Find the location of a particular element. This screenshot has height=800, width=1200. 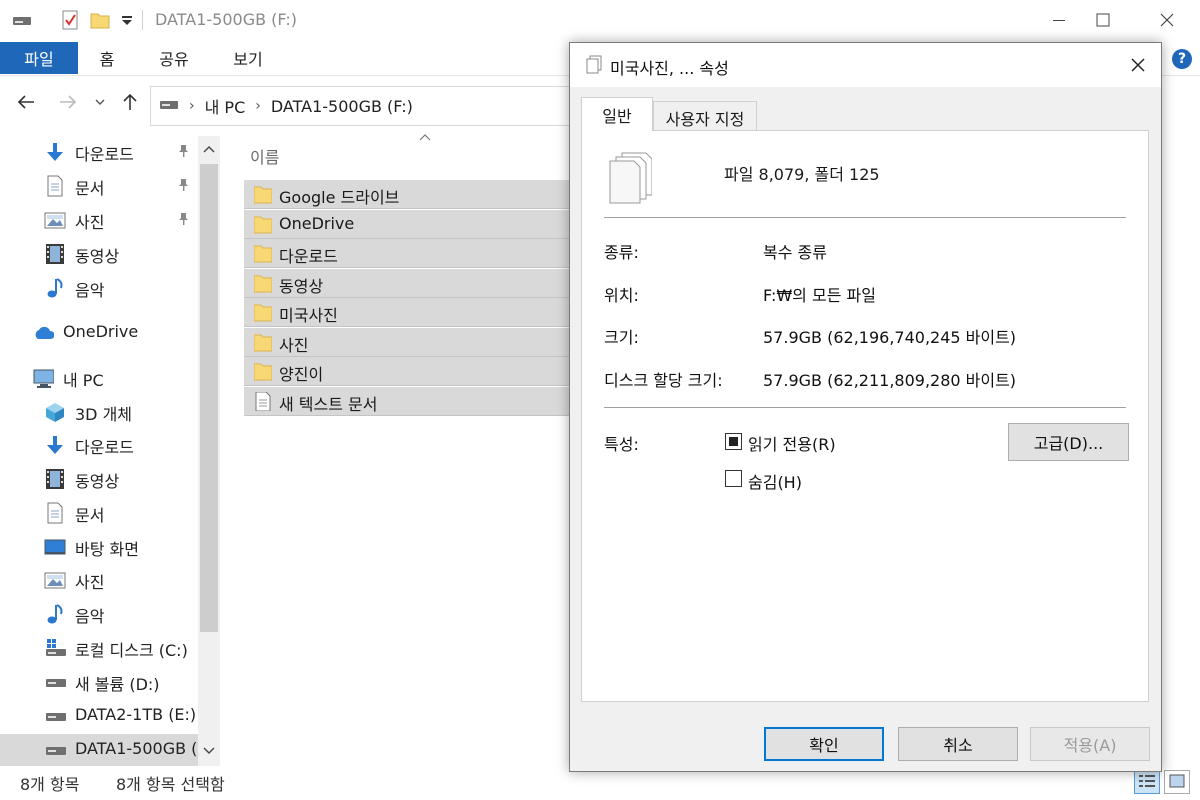

nav-scrollbar is located at coordinates (209, 451).